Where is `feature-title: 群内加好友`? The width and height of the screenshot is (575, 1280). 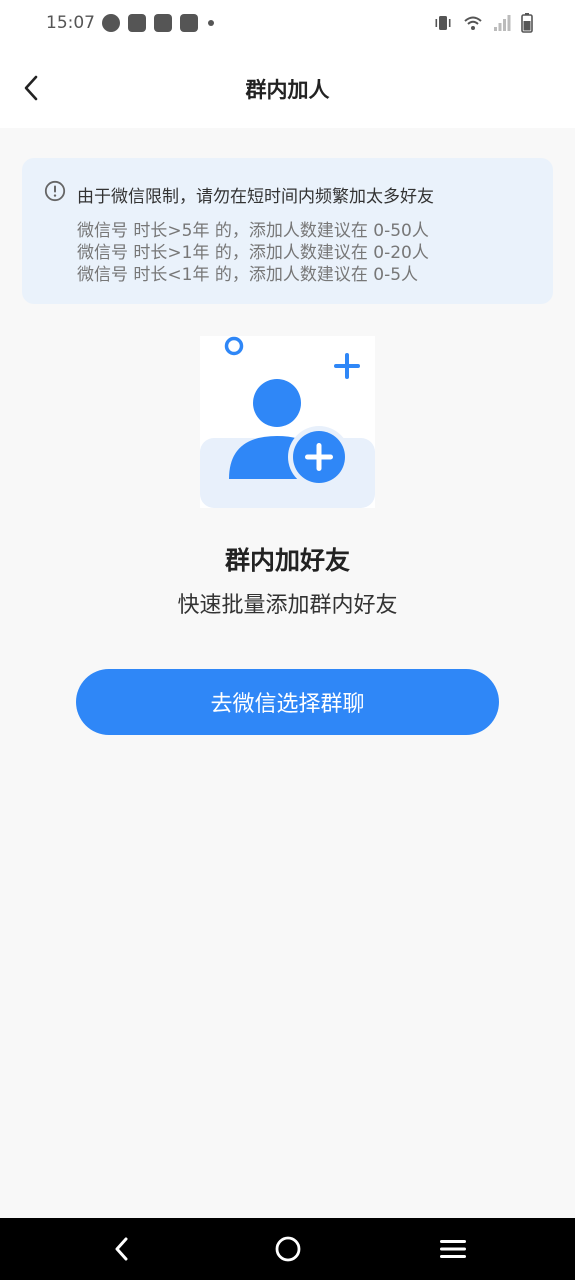 feature-title: 群内加好友 is located at coordinates (287, 560).